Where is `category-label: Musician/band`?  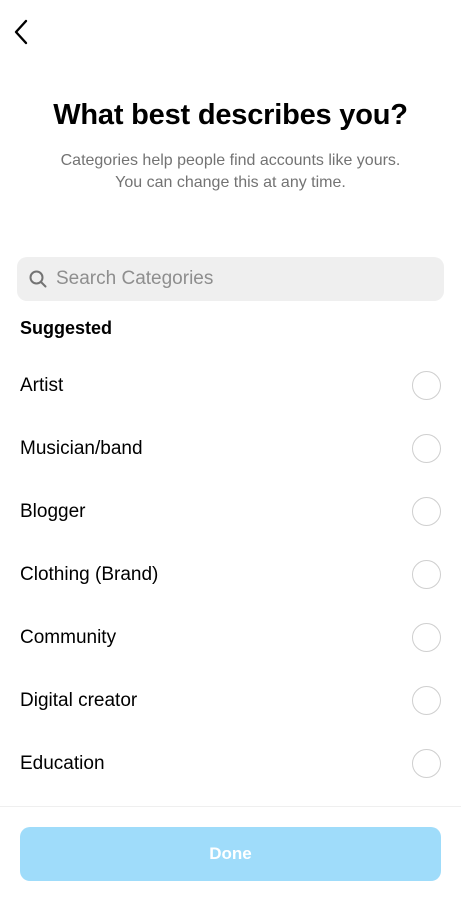
category-label: Musician/band is located at coordinates (81, 448).